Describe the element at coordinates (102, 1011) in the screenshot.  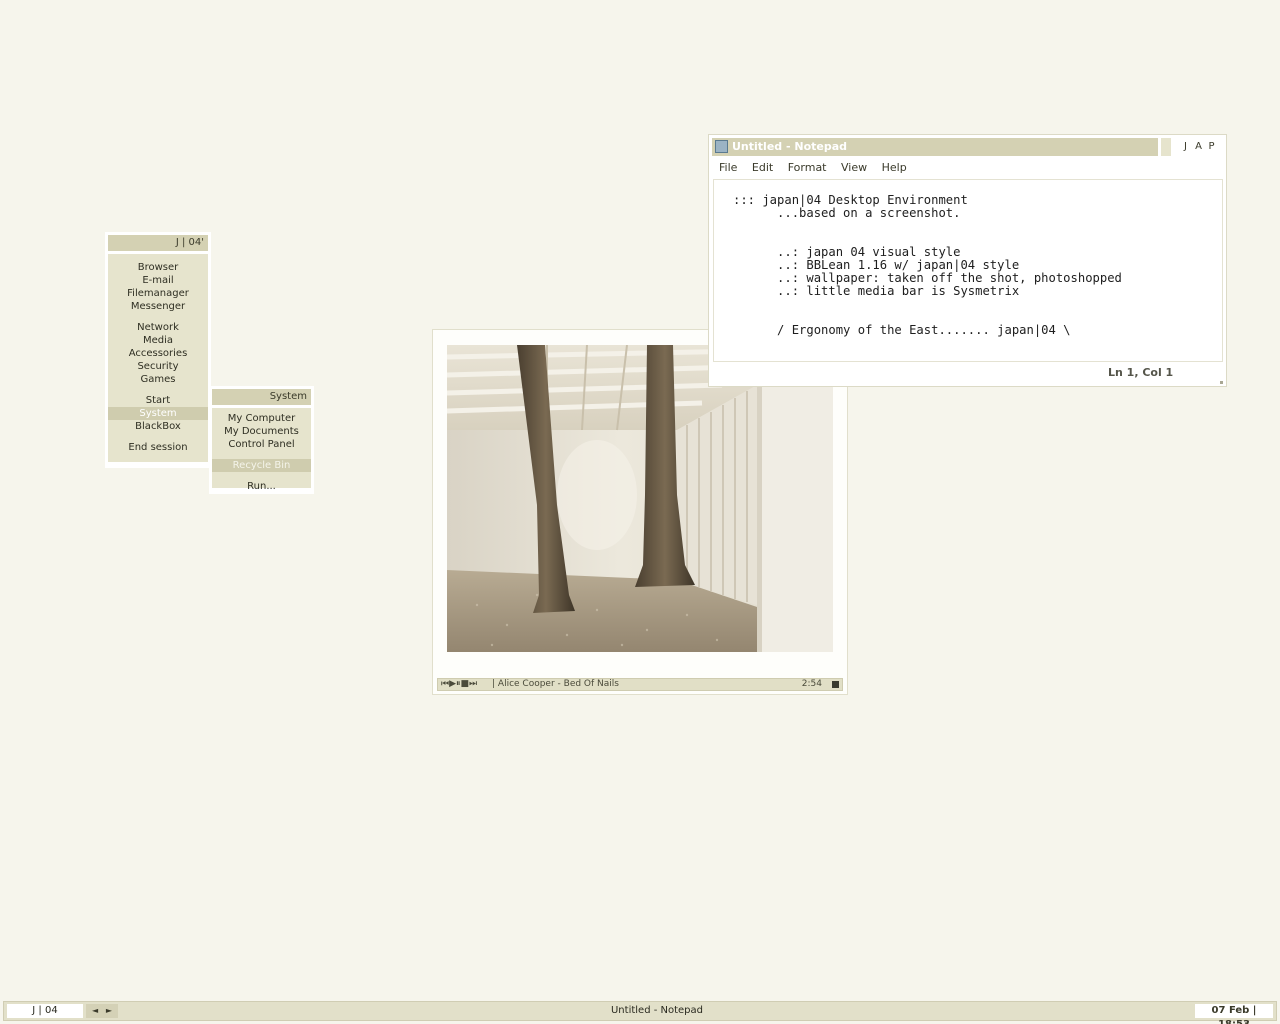
I see `workspace-switcher: ◄ ►` at that location.